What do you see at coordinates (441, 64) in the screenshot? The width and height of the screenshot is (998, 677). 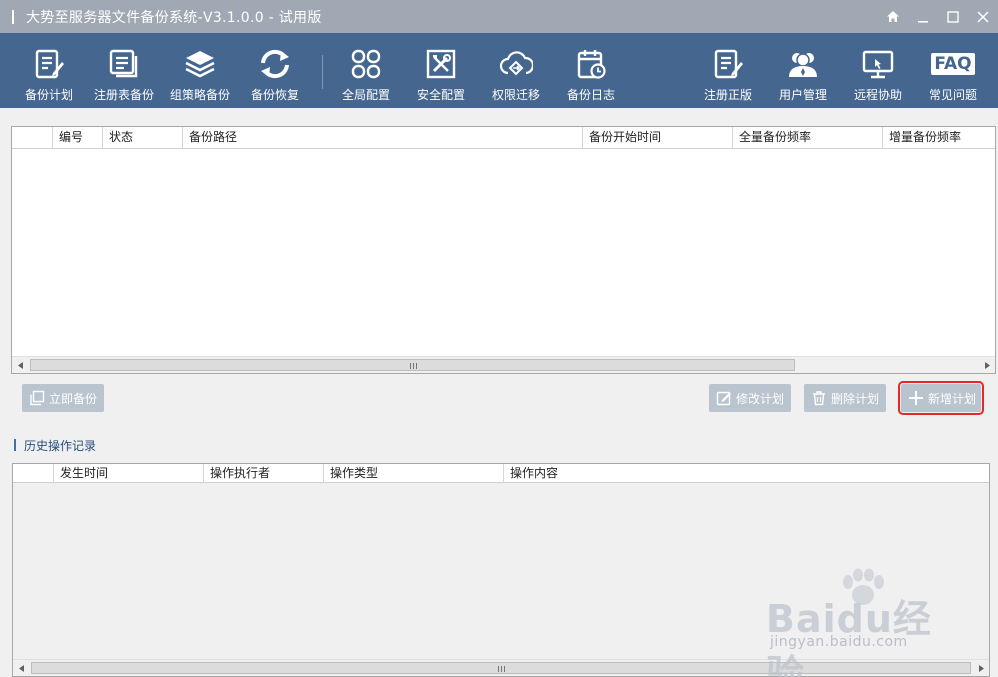 I see `tools-icon` at bounding box center [441, 64].